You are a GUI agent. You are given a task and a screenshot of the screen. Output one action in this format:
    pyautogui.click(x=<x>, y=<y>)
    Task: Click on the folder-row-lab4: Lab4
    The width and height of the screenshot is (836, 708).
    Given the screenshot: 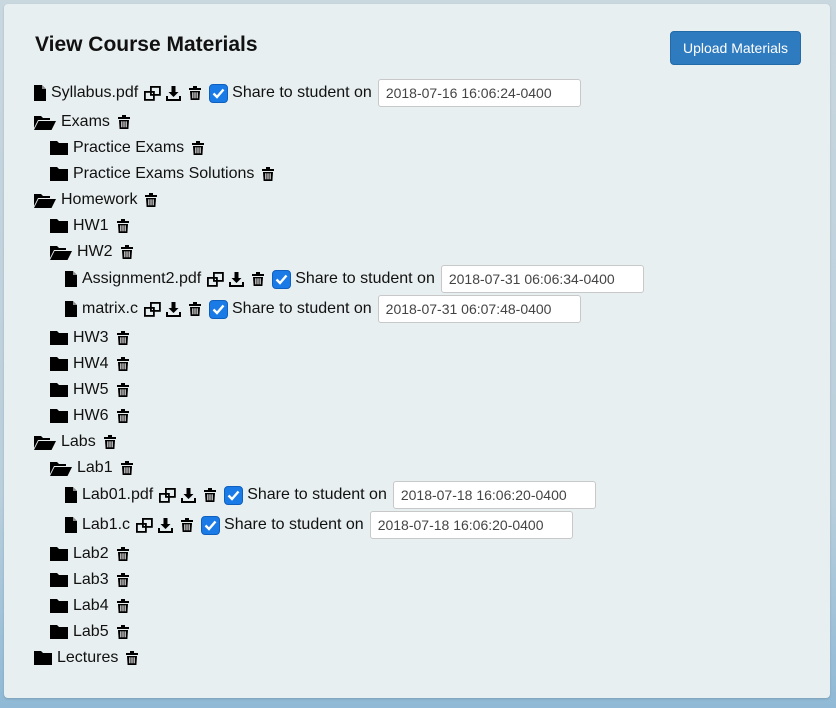 What is the action you would take?
    pyautogui.click(x=89, y=606)
    